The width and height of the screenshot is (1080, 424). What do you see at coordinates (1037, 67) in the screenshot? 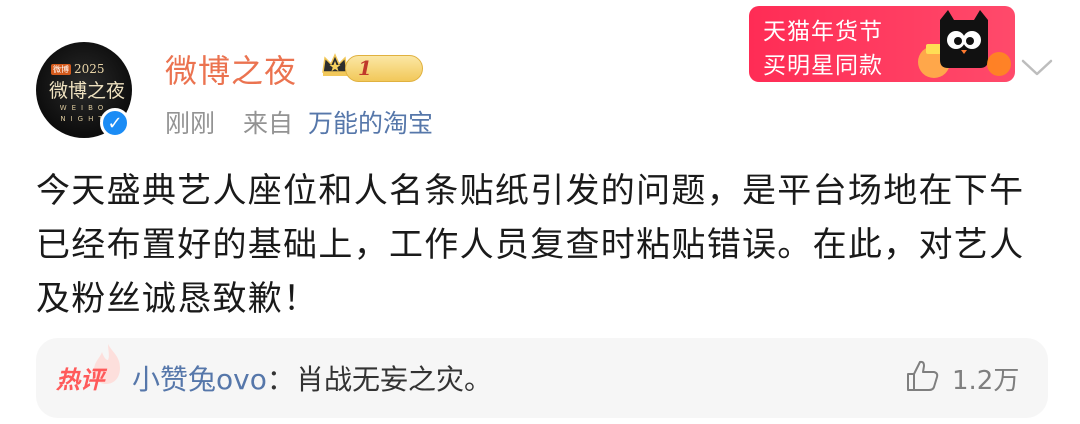
I see `chevron-down-icon` at bounding box center [1037, 67].